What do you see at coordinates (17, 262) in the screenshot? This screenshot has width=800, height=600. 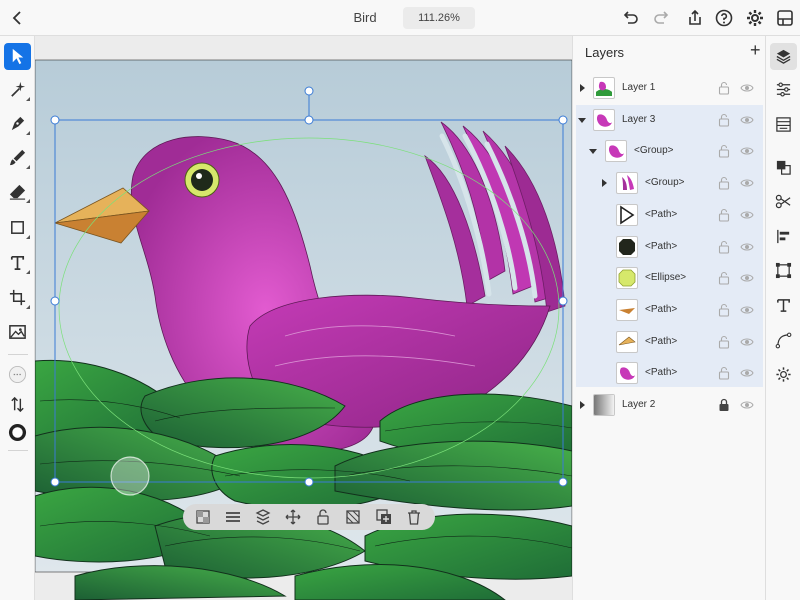 I see `type-tool` at bounding box center [17, 262].